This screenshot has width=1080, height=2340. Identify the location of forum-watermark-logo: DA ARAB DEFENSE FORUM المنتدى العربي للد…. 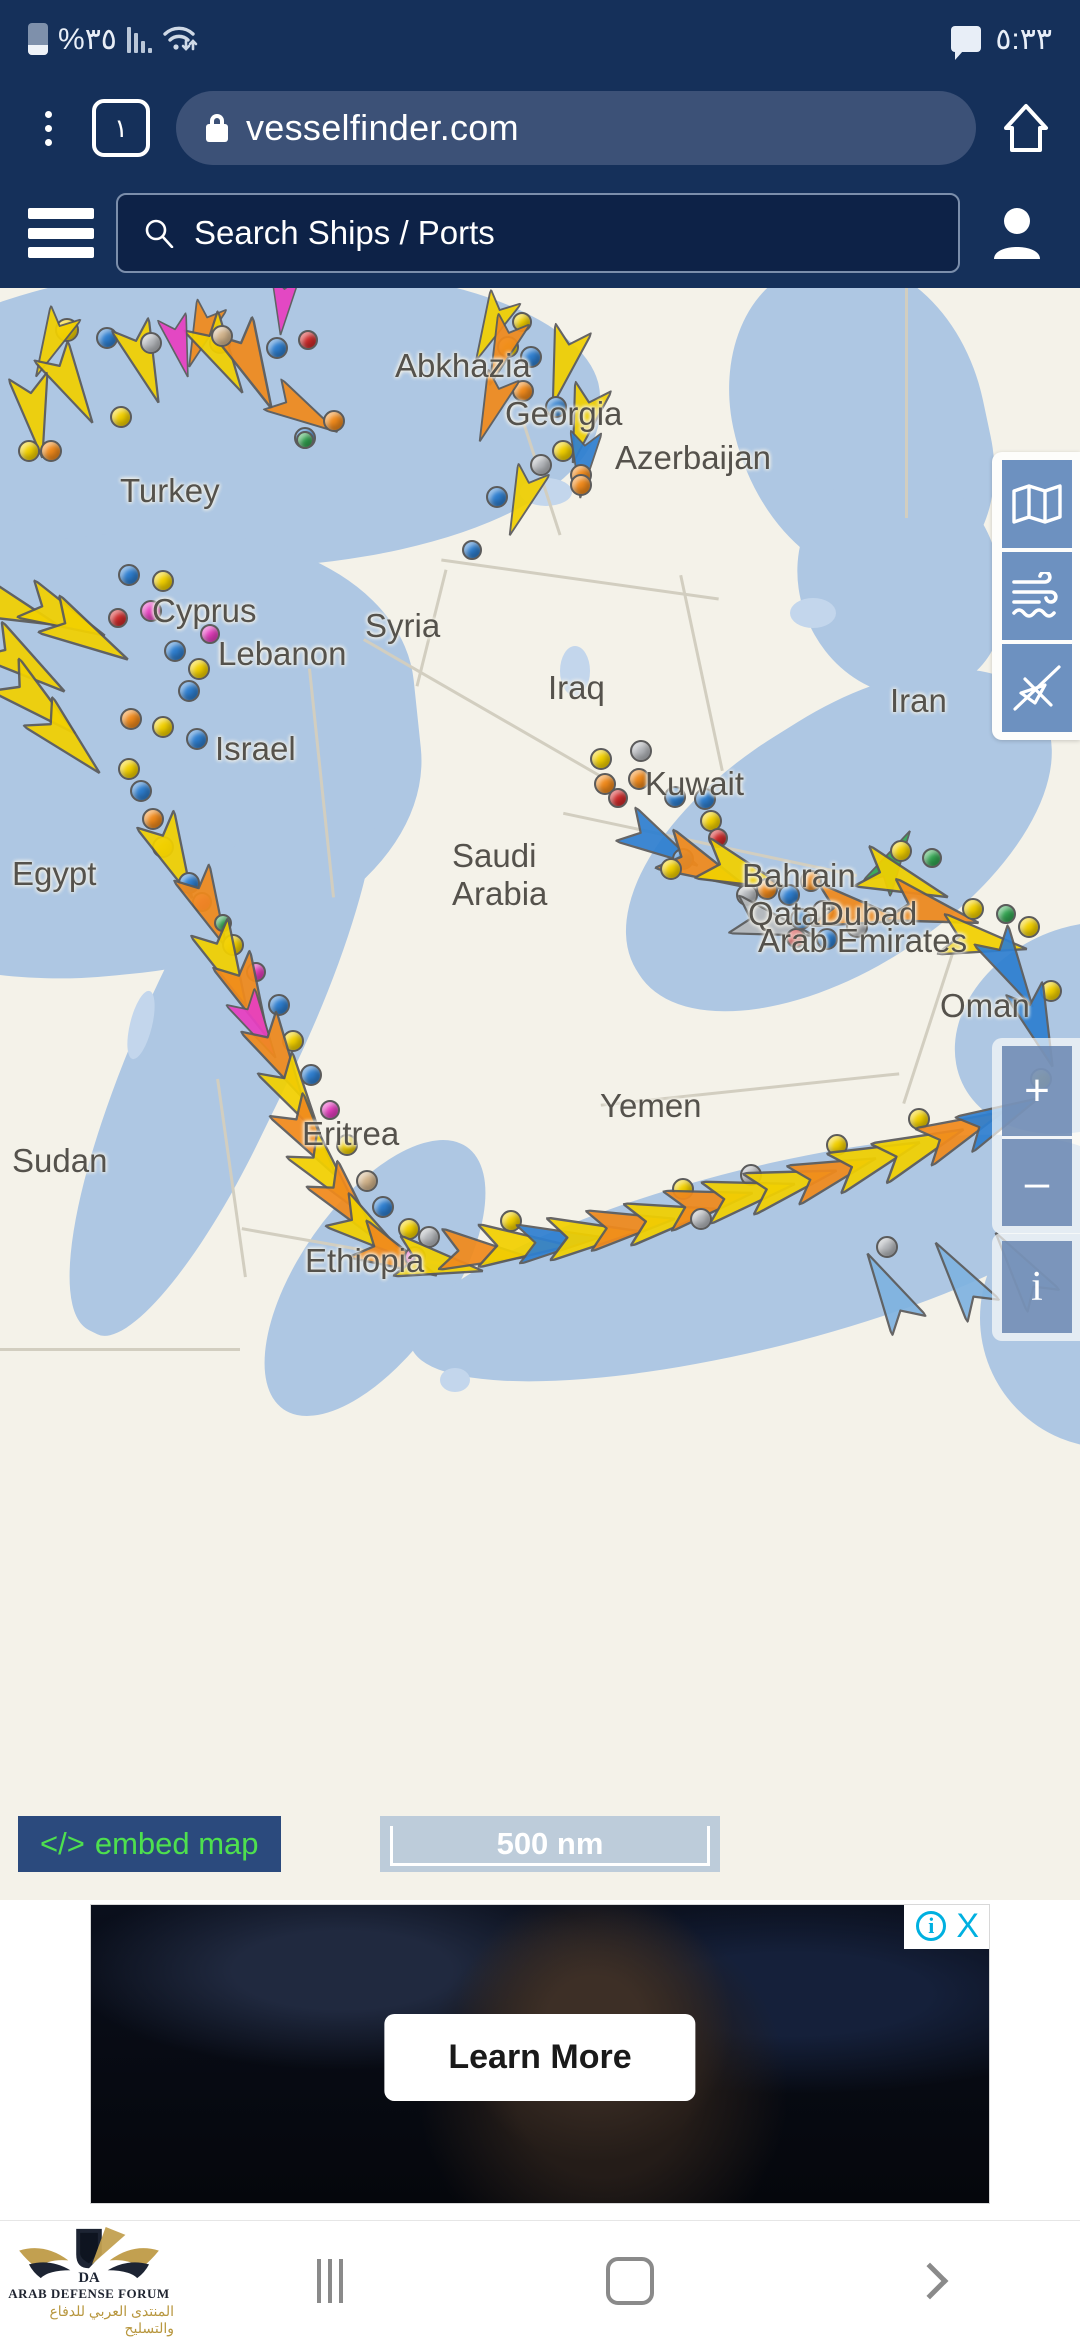
(89, 2281).